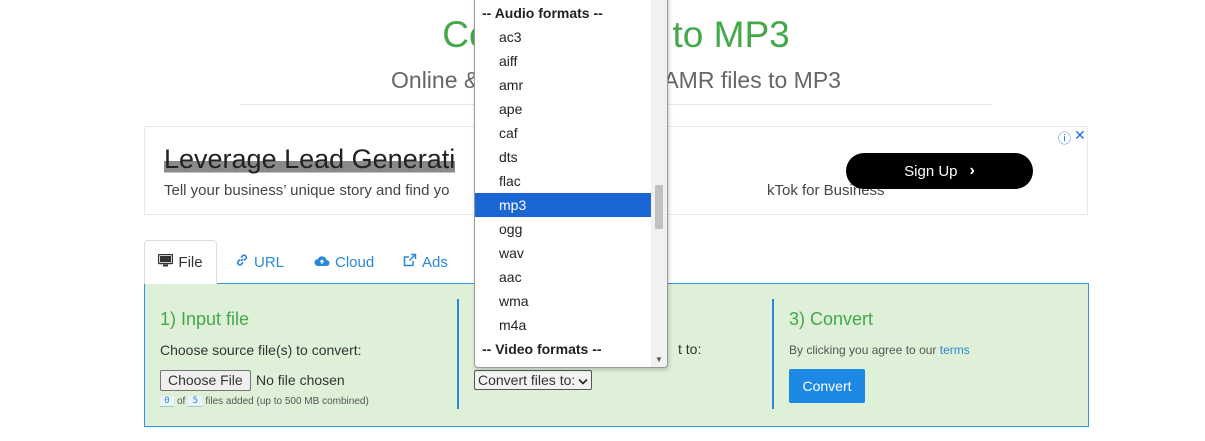 This screenshot has width=1205, height=441. I want to click on tab-file: File, so click(180, 262).